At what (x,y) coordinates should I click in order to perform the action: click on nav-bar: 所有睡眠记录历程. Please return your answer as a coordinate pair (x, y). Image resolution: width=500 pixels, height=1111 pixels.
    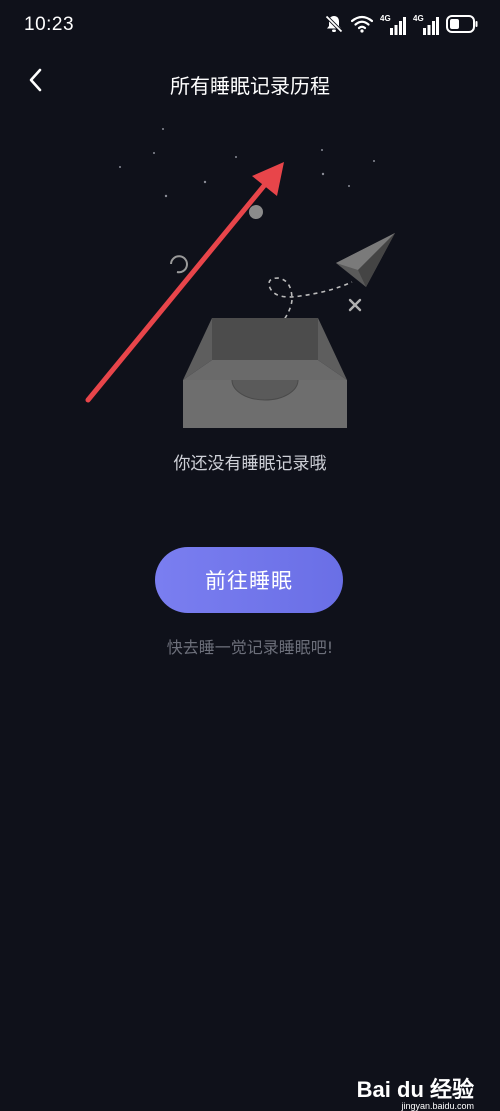
    Looking at the image, I should click on (250, 83).